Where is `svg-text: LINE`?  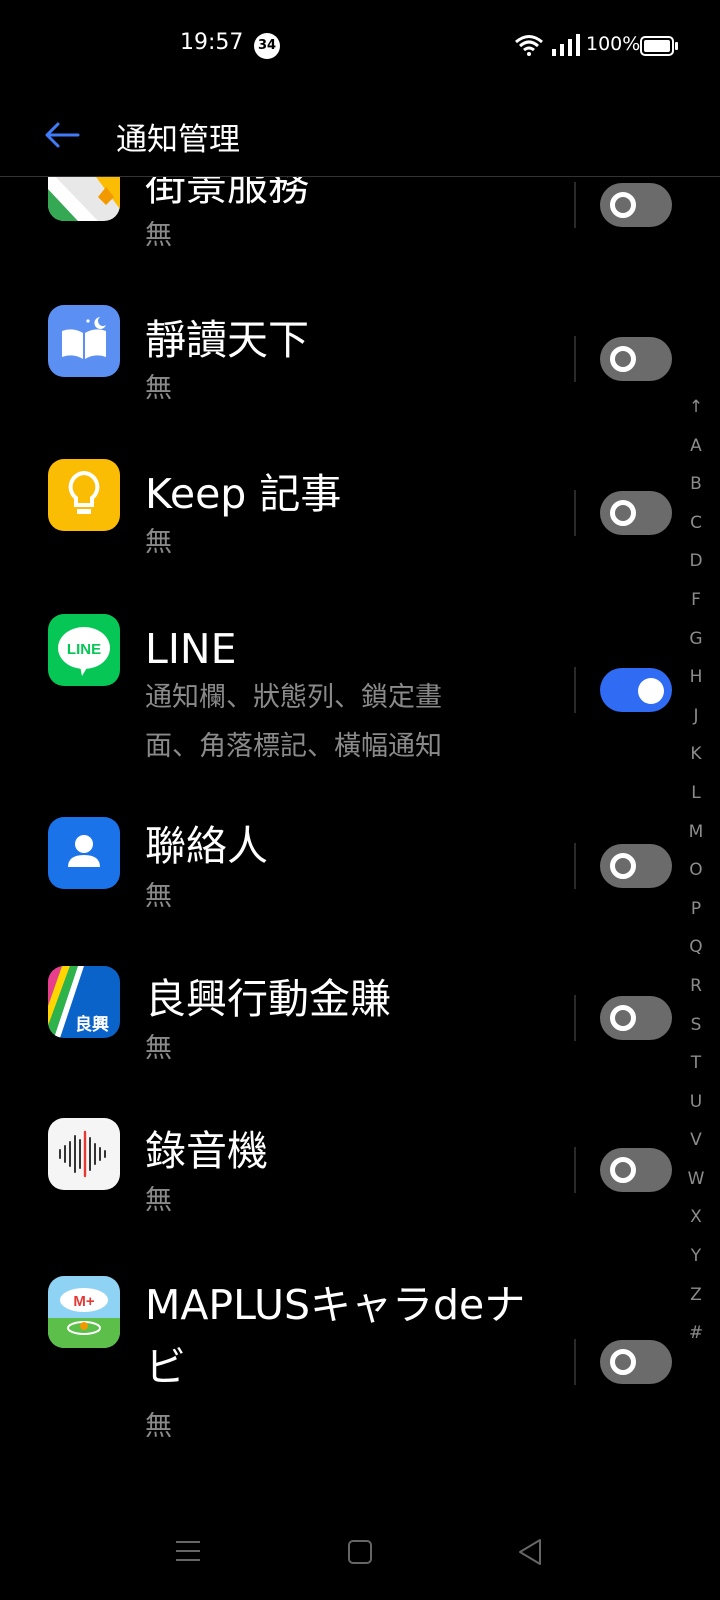 svg-text: LINE is located at coordinates (84, 649).